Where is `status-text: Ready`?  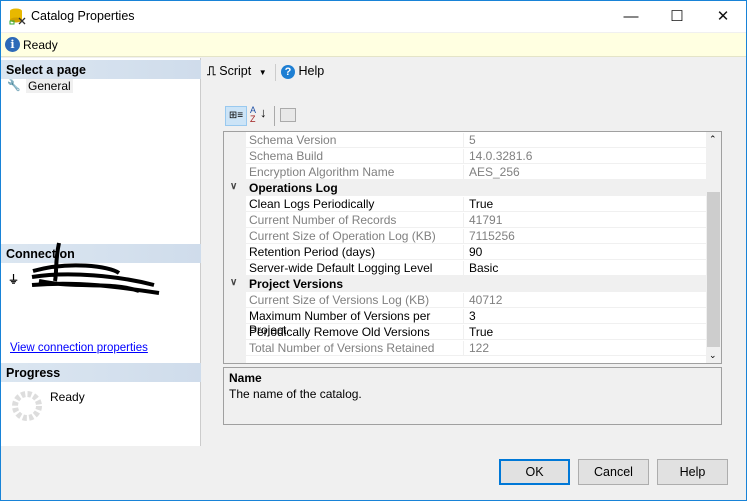
status-text: Ready is located at coordinates (40, 45).